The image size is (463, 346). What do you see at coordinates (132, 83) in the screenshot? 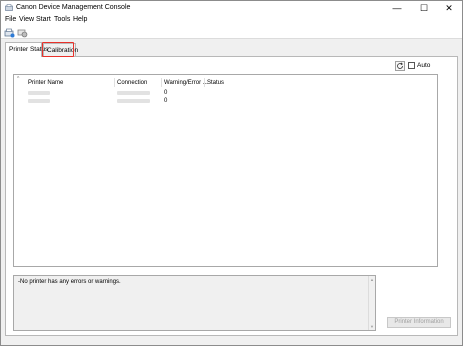
I see `column-header-connection: Connection` at bounding box center [132, 83].